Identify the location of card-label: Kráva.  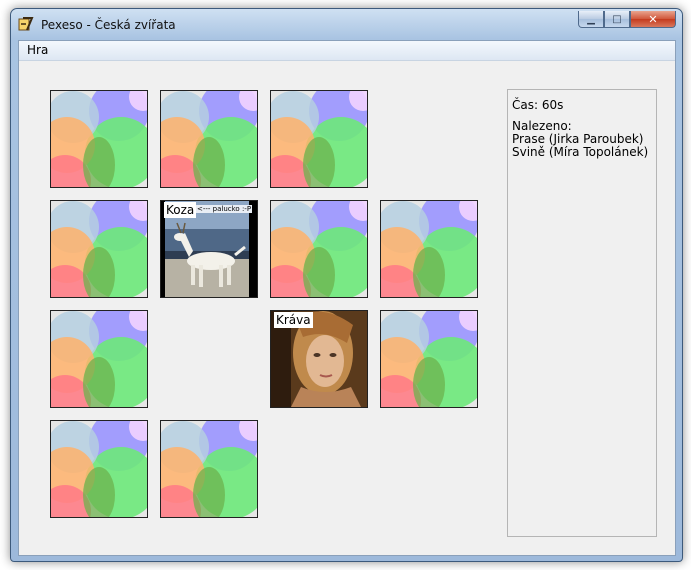
(293, 320).